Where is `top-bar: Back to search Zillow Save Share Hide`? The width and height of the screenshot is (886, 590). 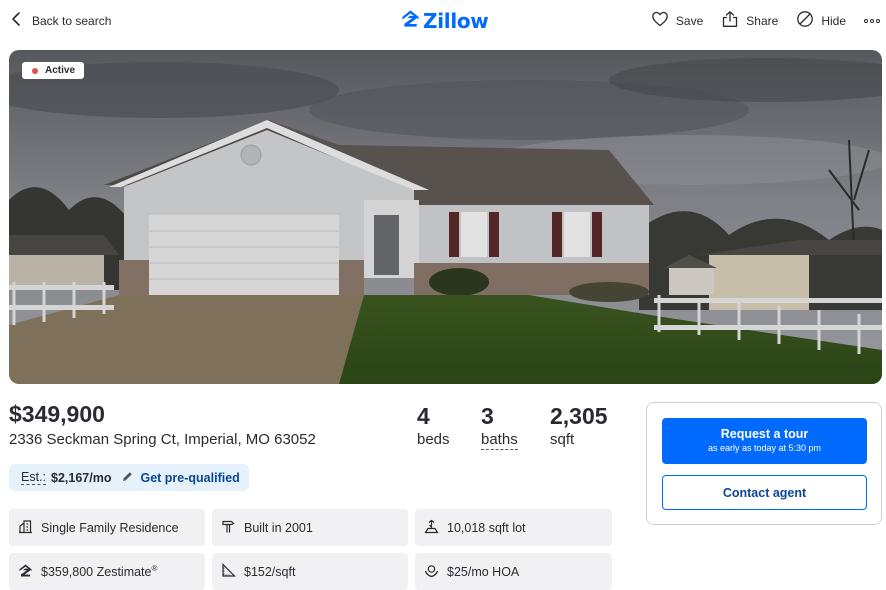 top-bar: Back to search Zillow Save Share Hide is located at coordinates (443, 22).